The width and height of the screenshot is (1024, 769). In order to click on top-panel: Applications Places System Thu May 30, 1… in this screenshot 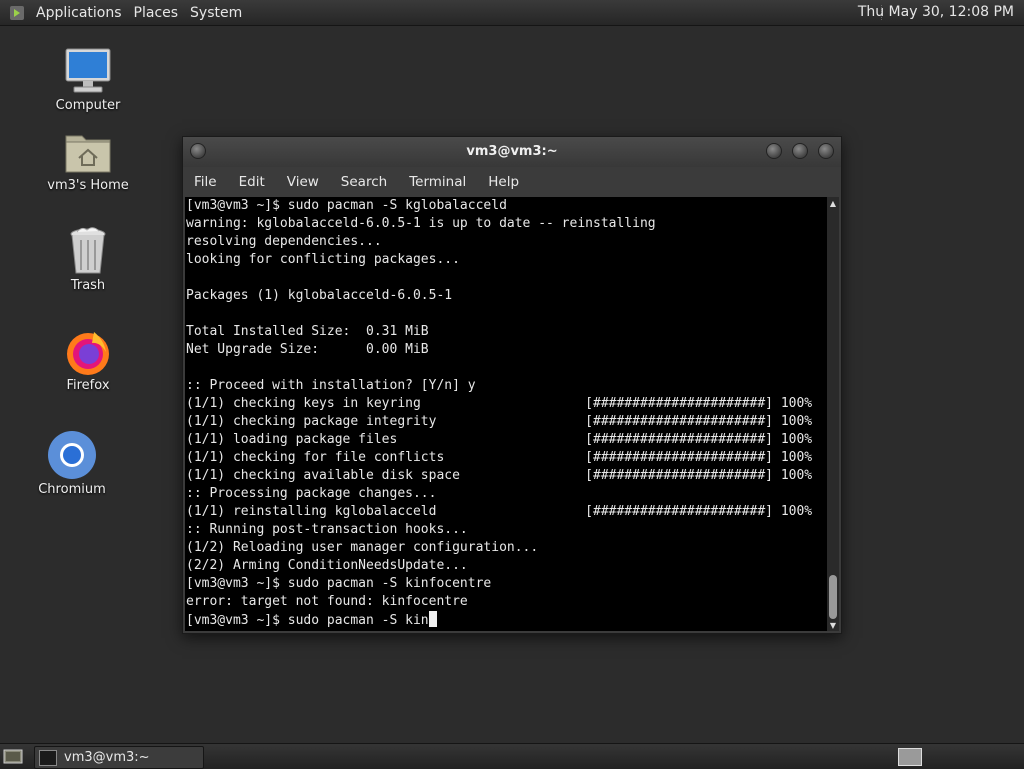, I will do `click(512, 13)`.